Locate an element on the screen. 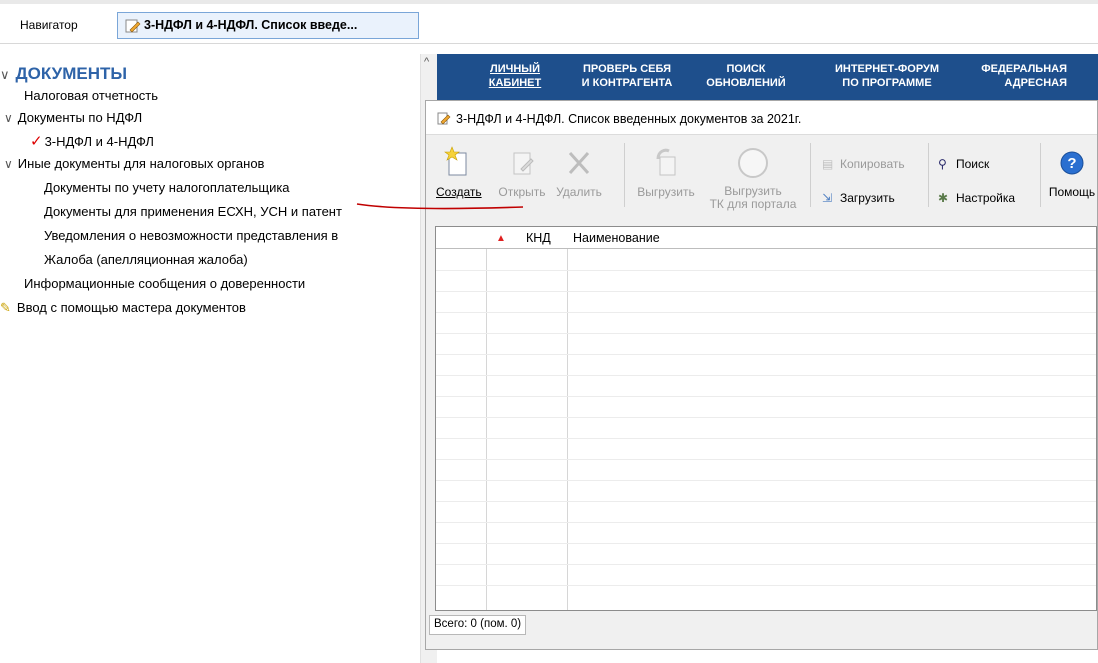 The width and height of the screenshot is (1098, 663). tree-root-documents: ∨ ДОКУМЕНТЫ is located at coordinates (63, 74).